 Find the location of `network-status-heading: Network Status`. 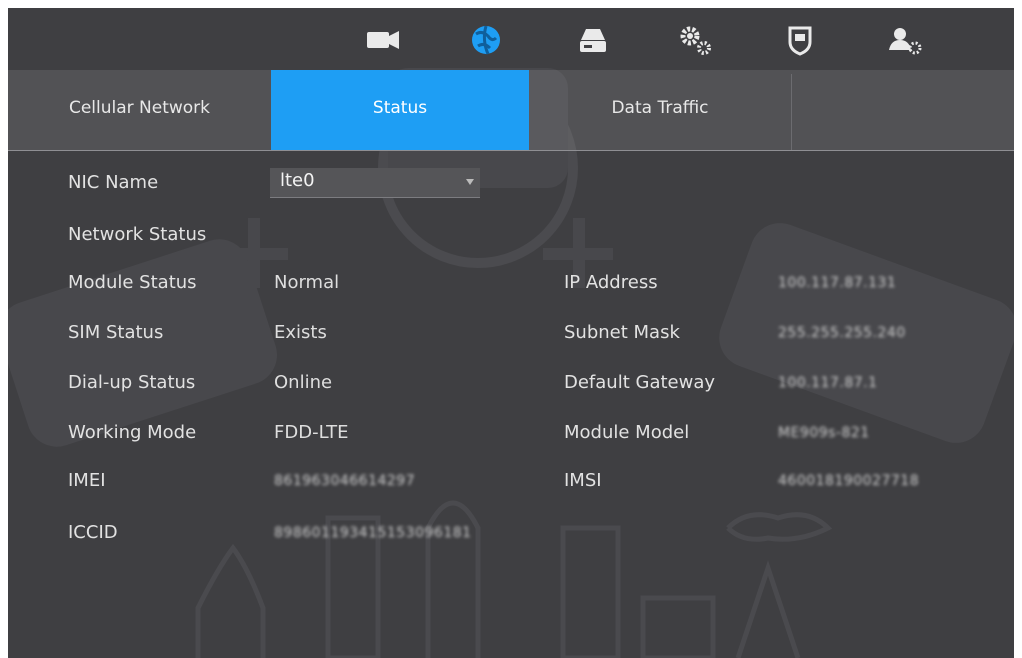

network-status-heading: Network Status is located at coordinates (137, 234).